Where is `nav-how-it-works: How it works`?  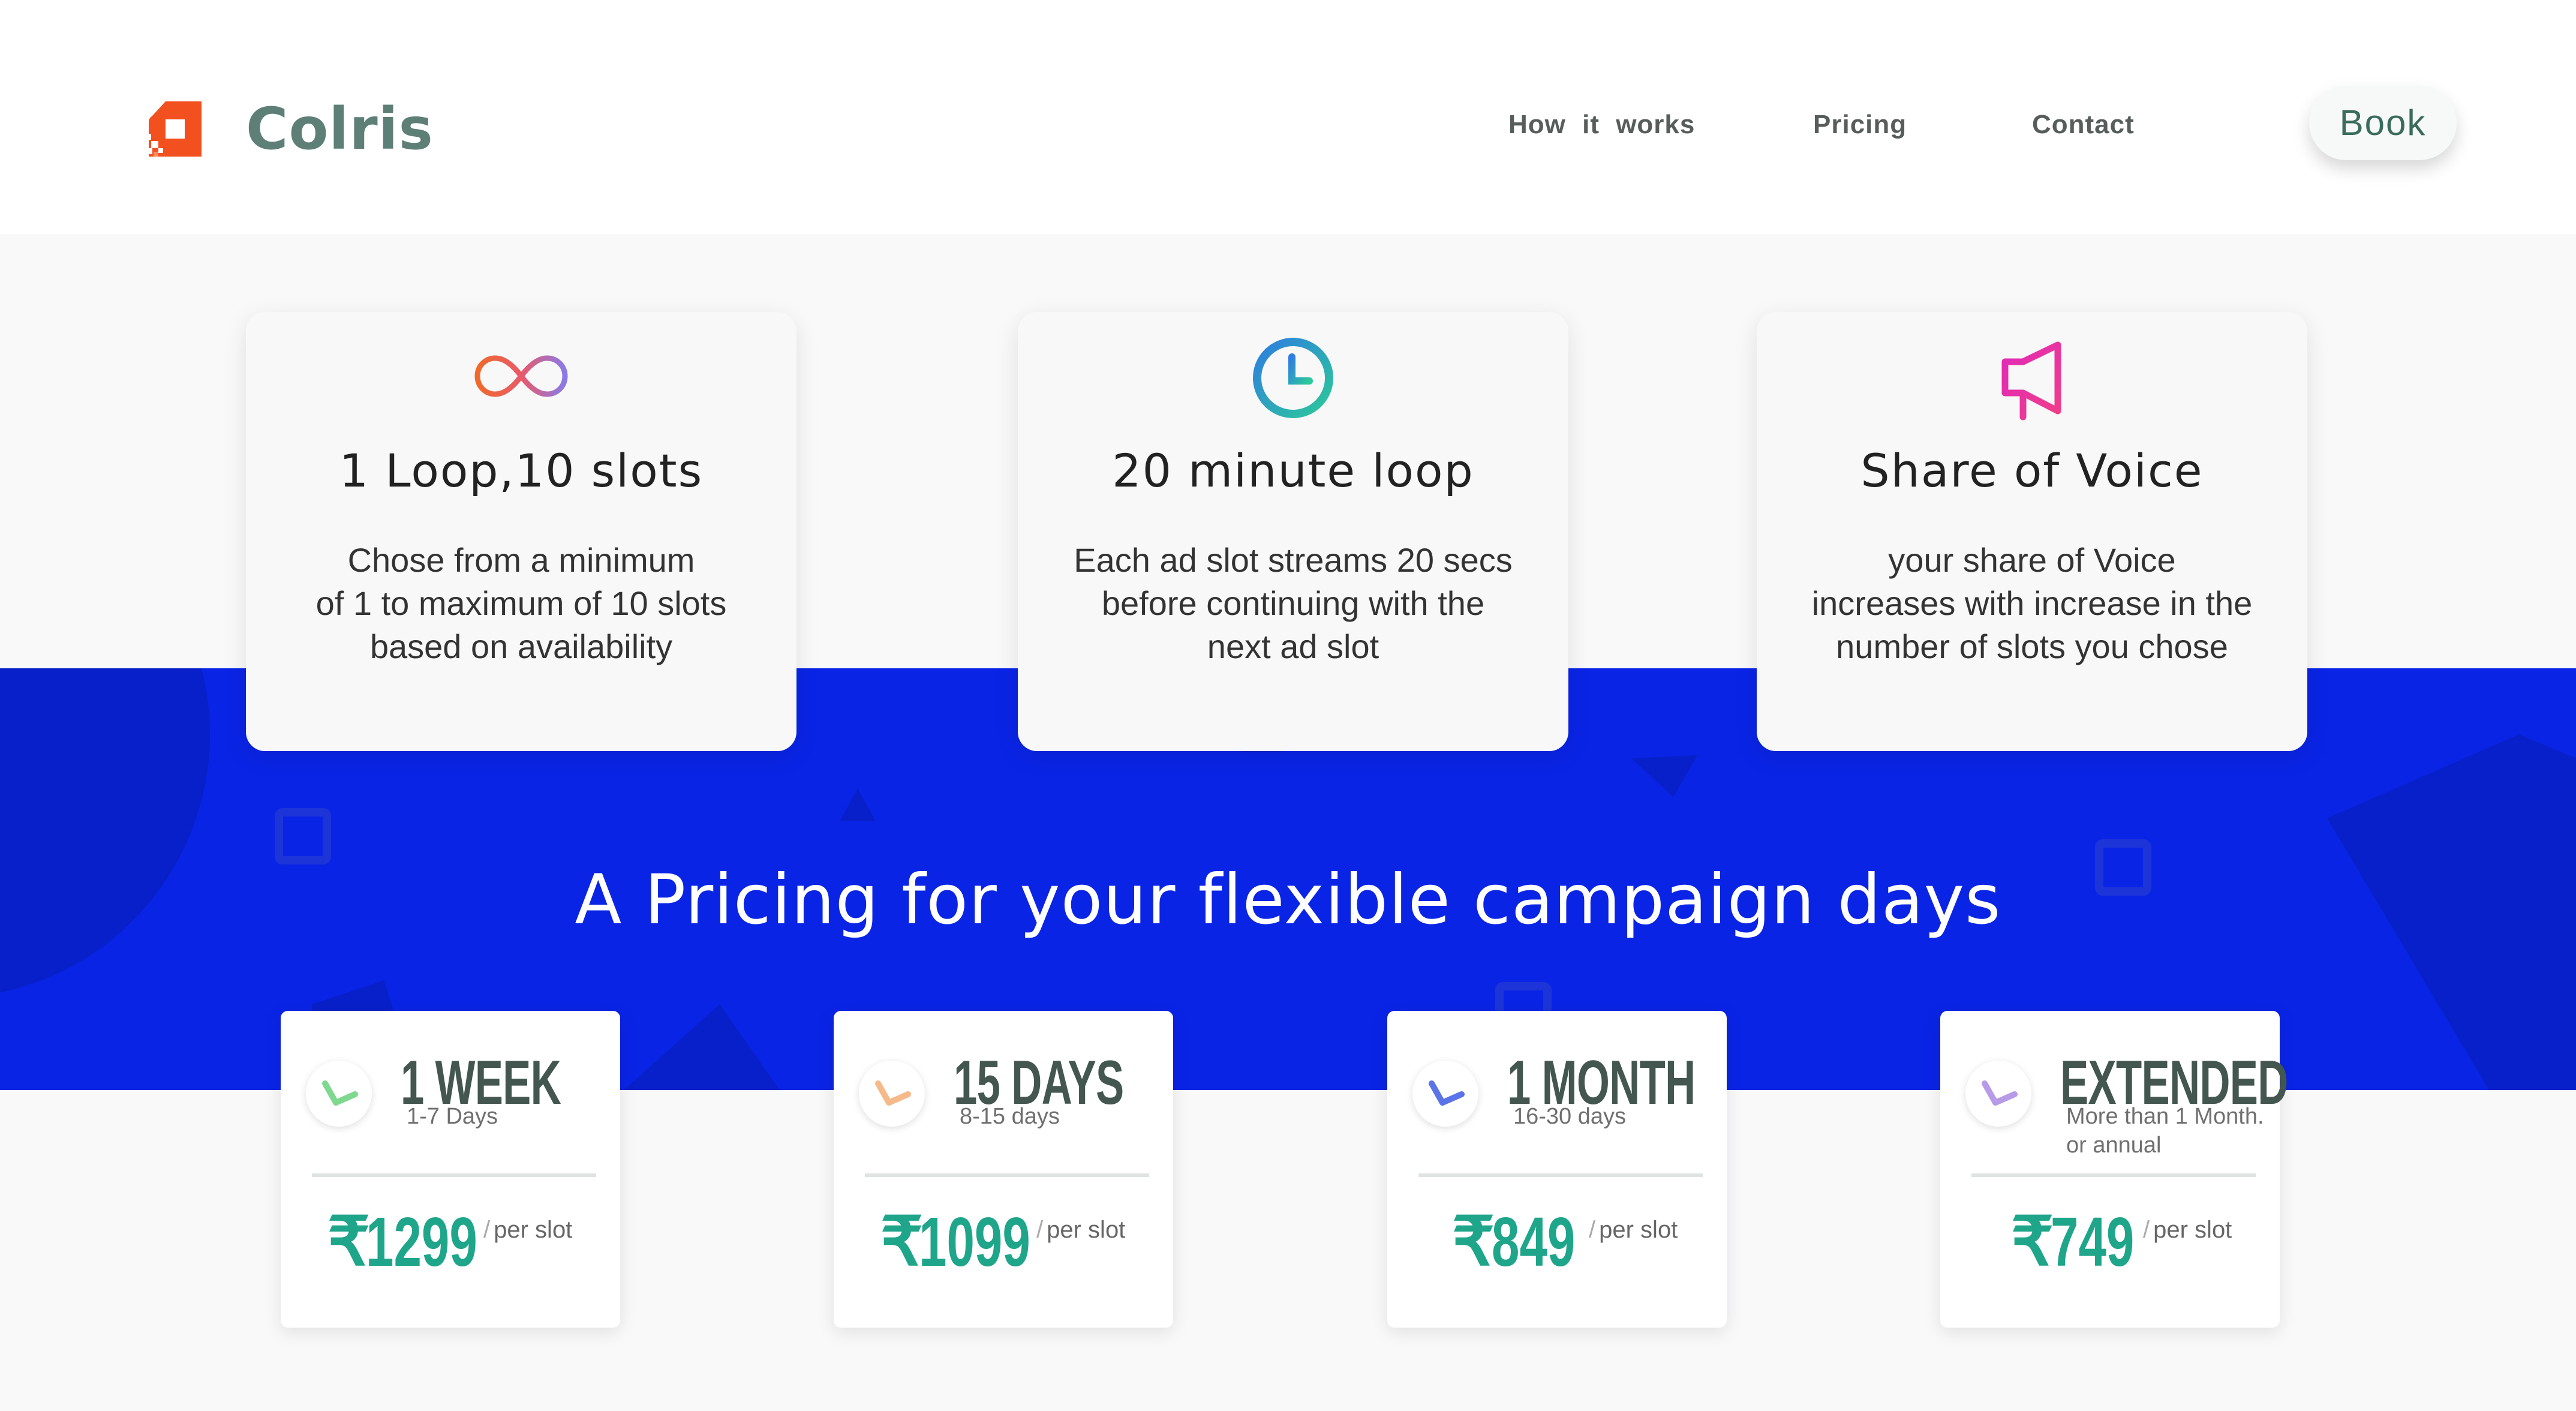 nav-how-it-works: How it works is located at coordinates (1602, 125).